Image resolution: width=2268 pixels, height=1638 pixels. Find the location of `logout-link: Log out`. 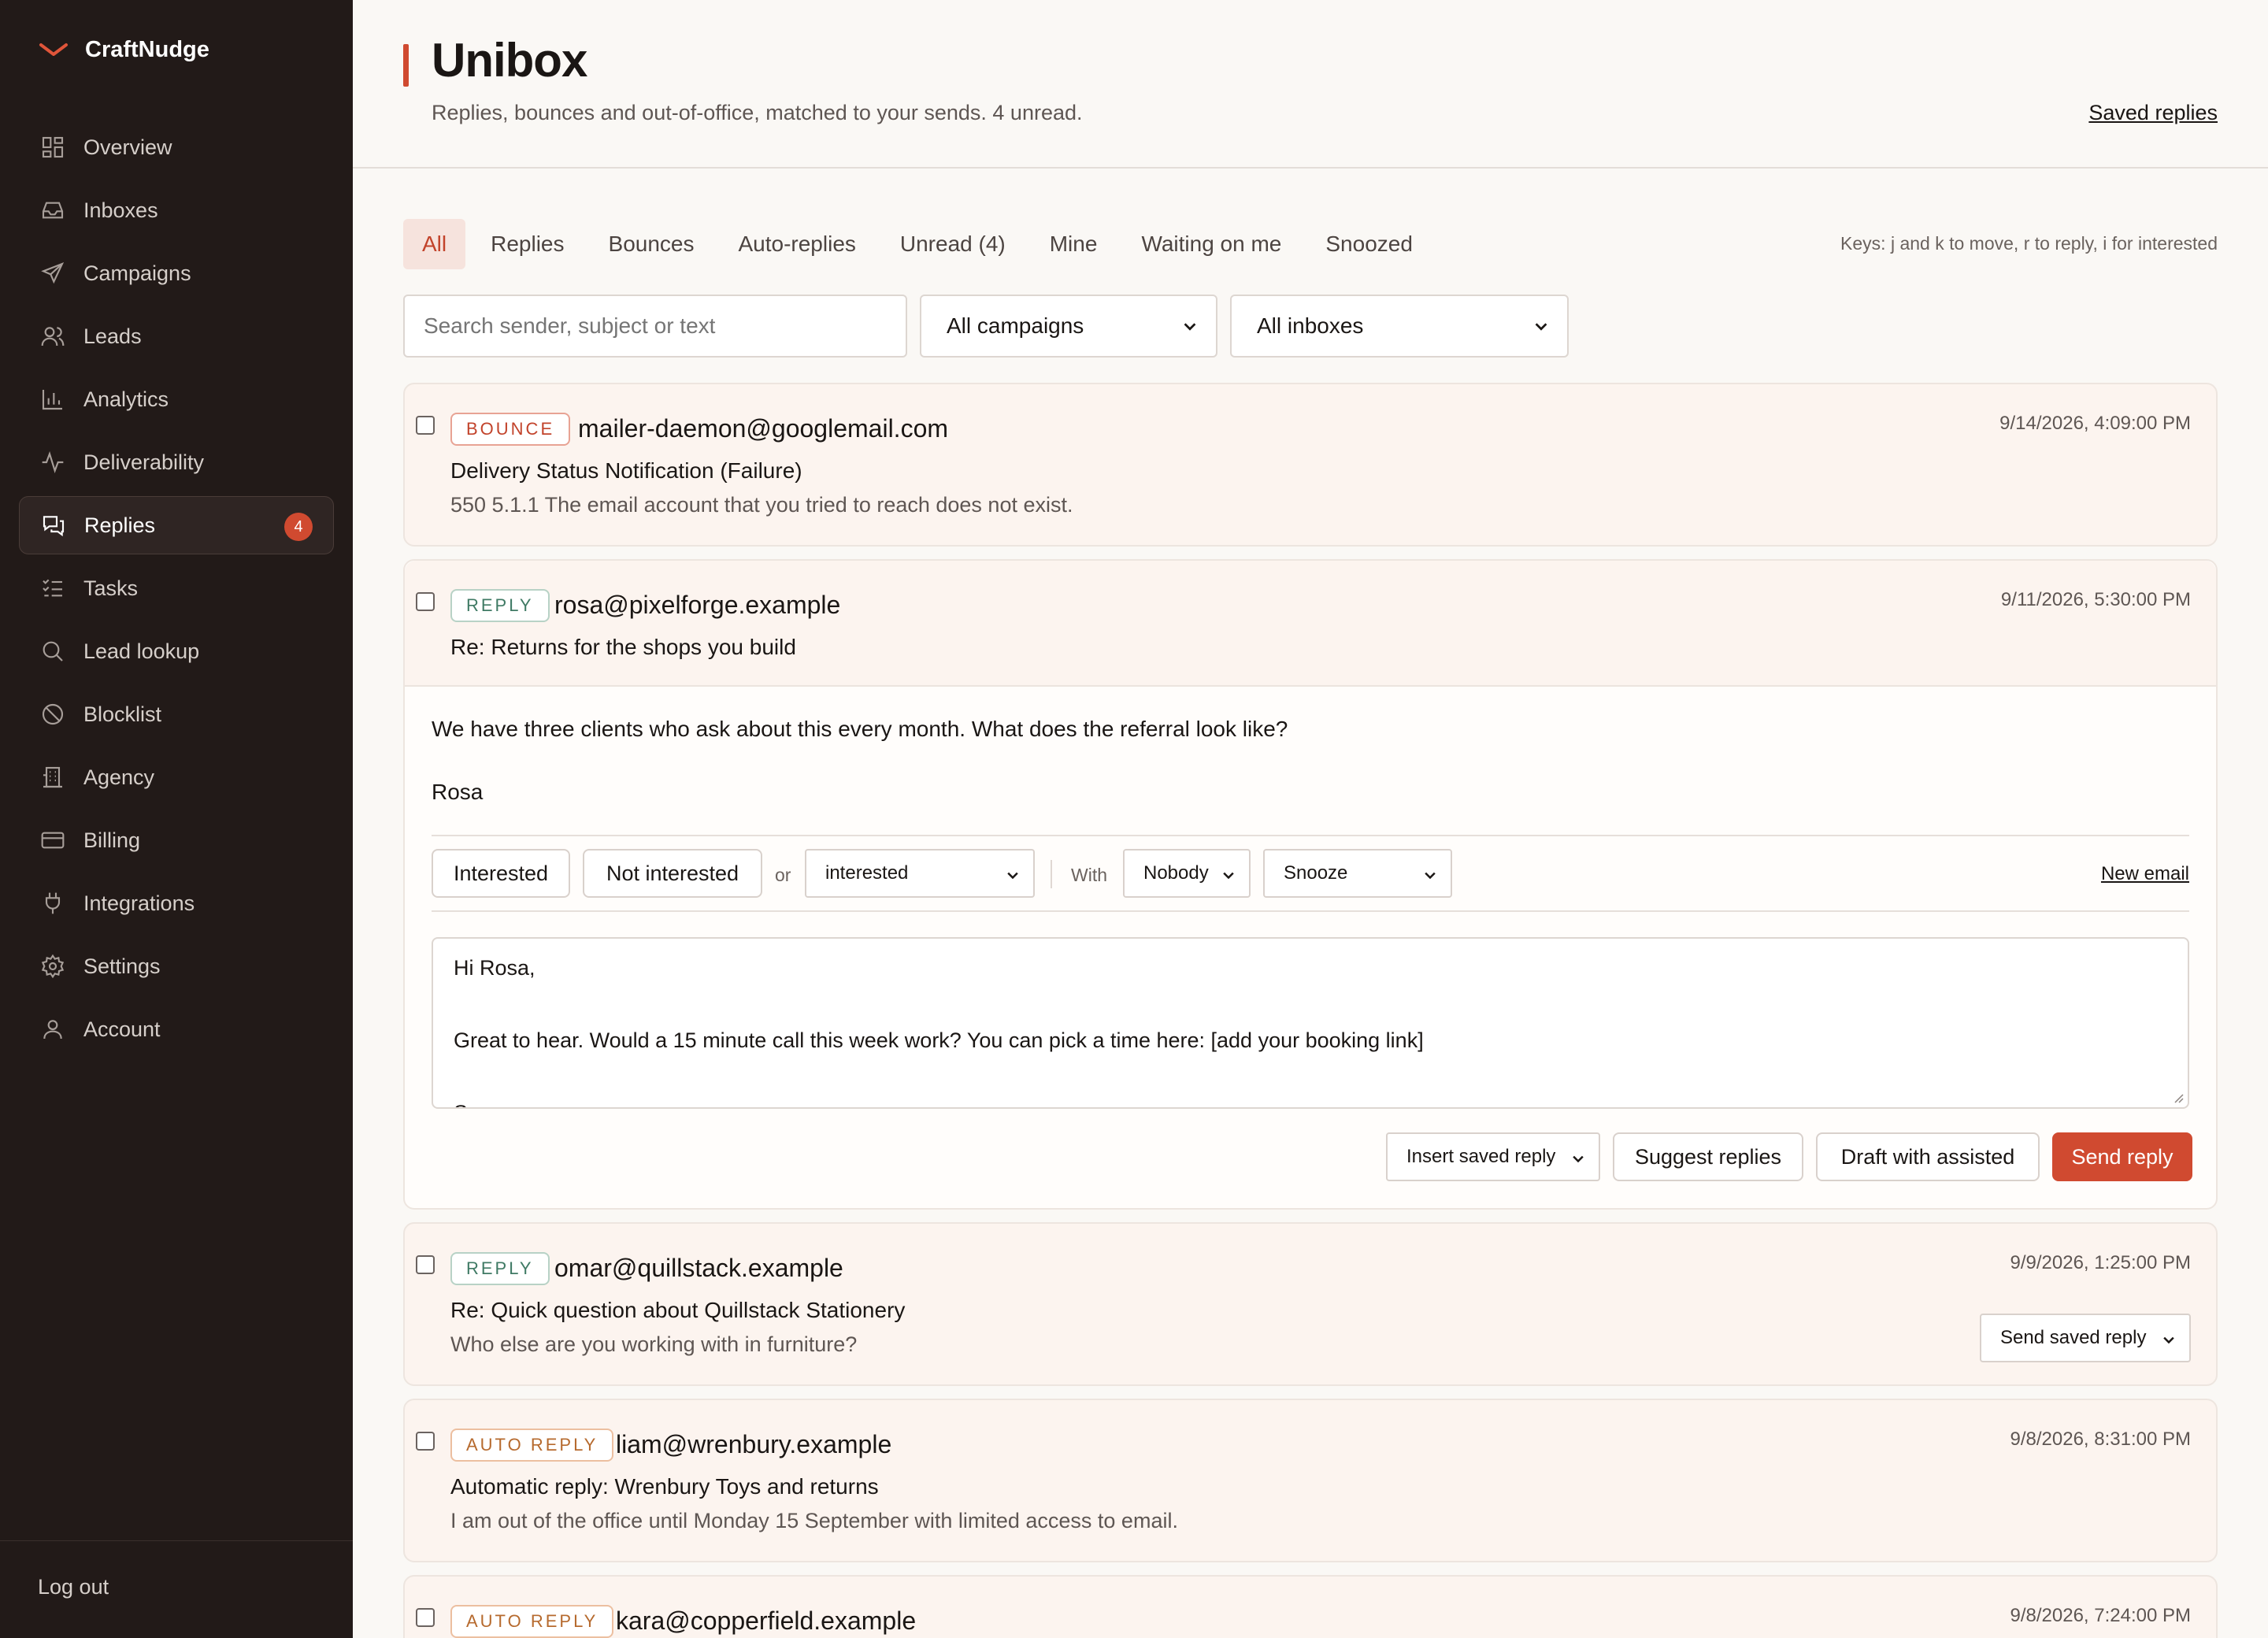

logout-link: Log out is located at coordinates (73, 1587).